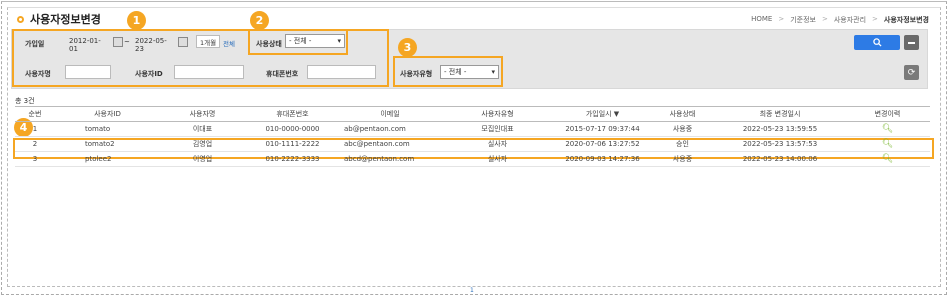 Image resolution: width=949 pixels, height=297 pixels. I want to click on table-cell: 2020-09-03 14:27:36, so click(602, 159).